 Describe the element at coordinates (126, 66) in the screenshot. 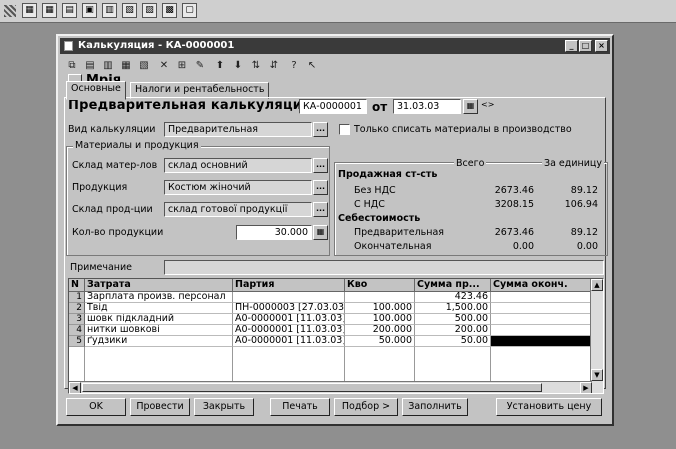

I see `table-icon: ▦` at that location.